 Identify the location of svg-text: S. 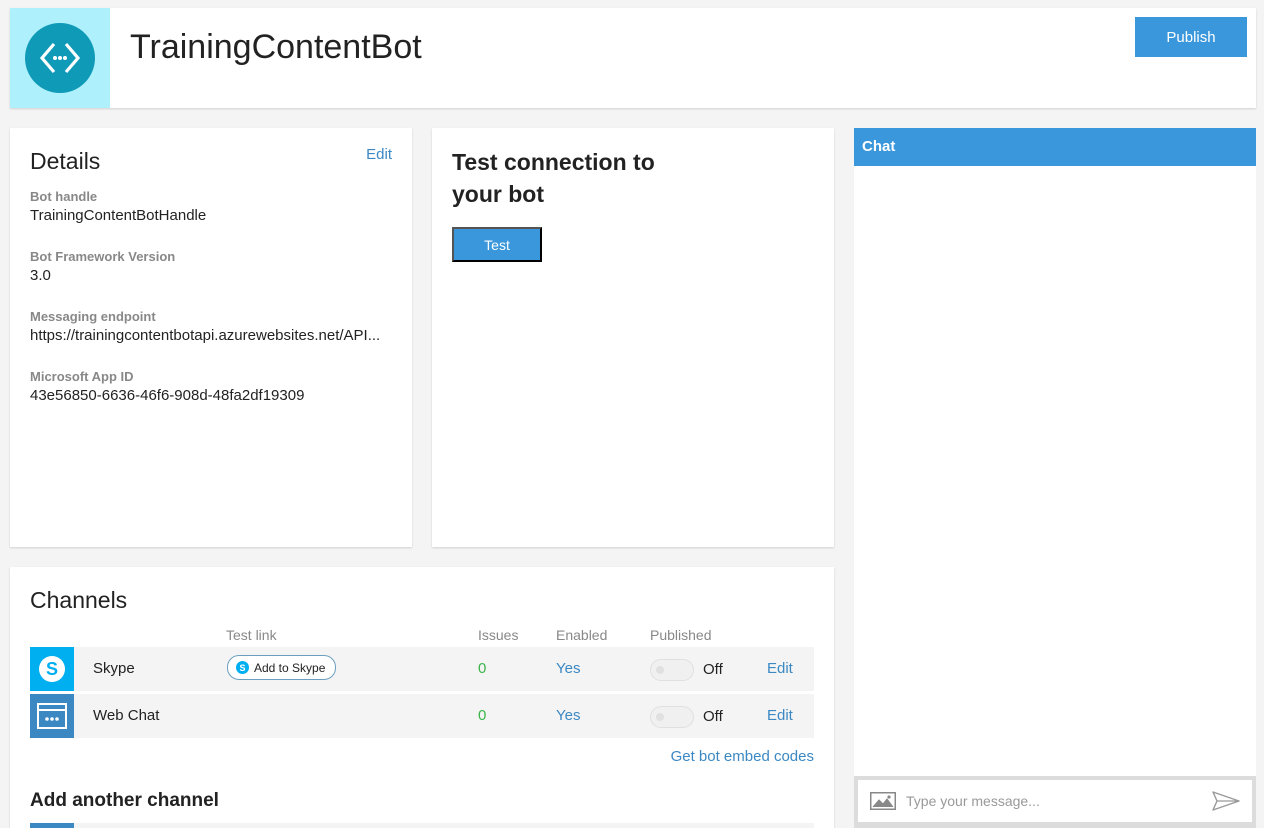
(52, 669).